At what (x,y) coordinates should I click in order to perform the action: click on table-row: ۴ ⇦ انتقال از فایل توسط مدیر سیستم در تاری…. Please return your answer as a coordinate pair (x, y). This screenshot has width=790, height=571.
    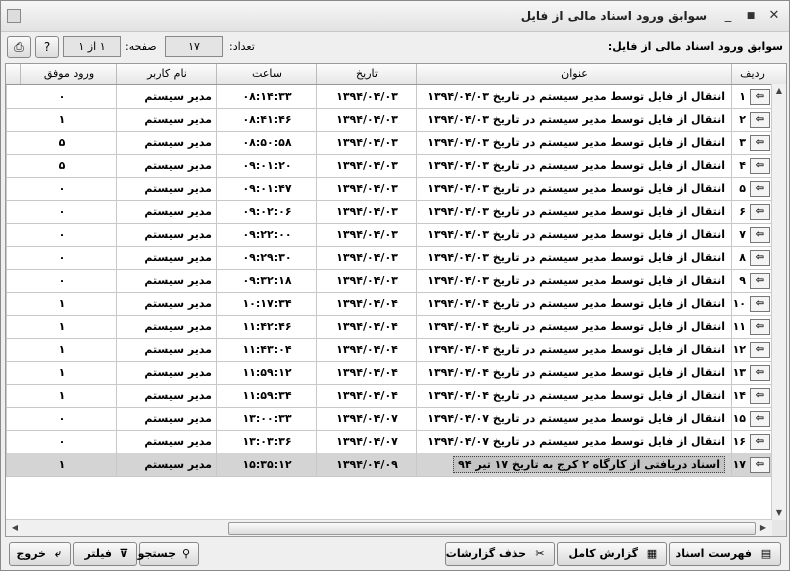
    Looking at the image, I should click on (389, 166).